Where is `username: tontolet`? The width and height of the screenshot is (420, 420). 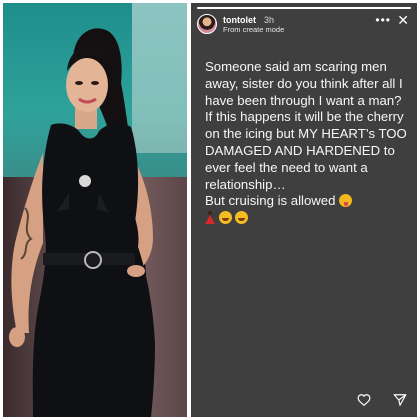 username: tontolet is located at coordinates (239, 20).